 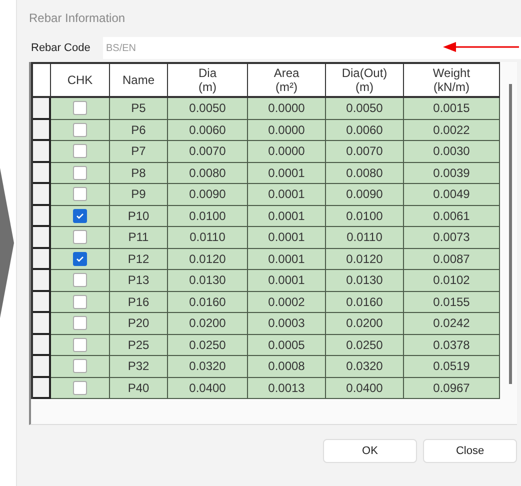 I want to click on table-cell: 0.0060, so click(x=365, y=130).